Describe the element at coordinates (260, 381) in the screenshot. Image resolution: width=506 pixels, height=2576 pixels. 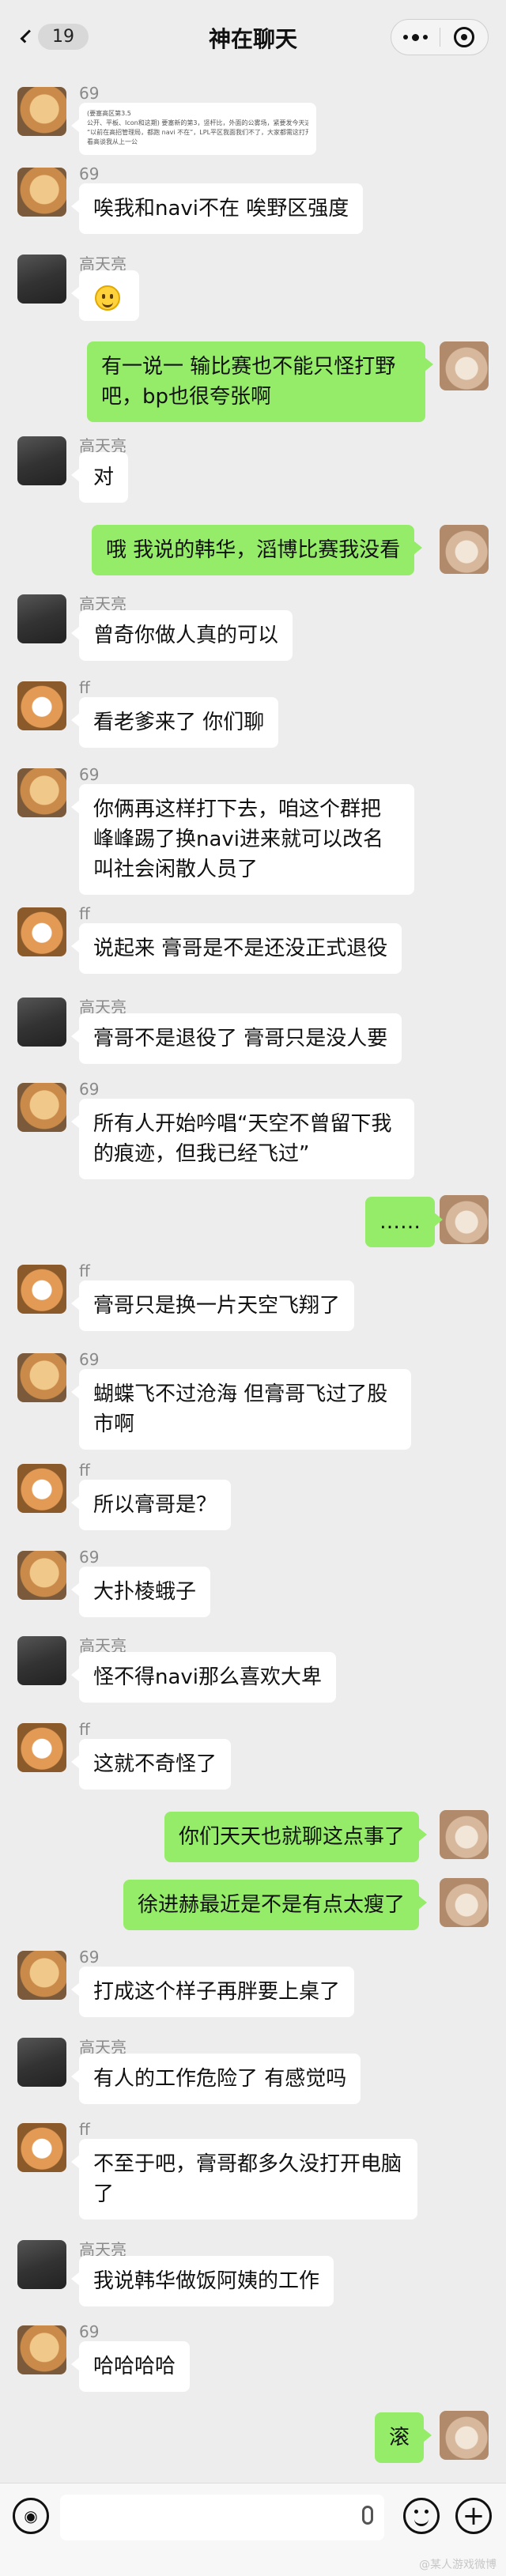
I see `message-bubble: 有一说一 输比赛也不能只怪打野吧，bp也很夸张啊` at that location.